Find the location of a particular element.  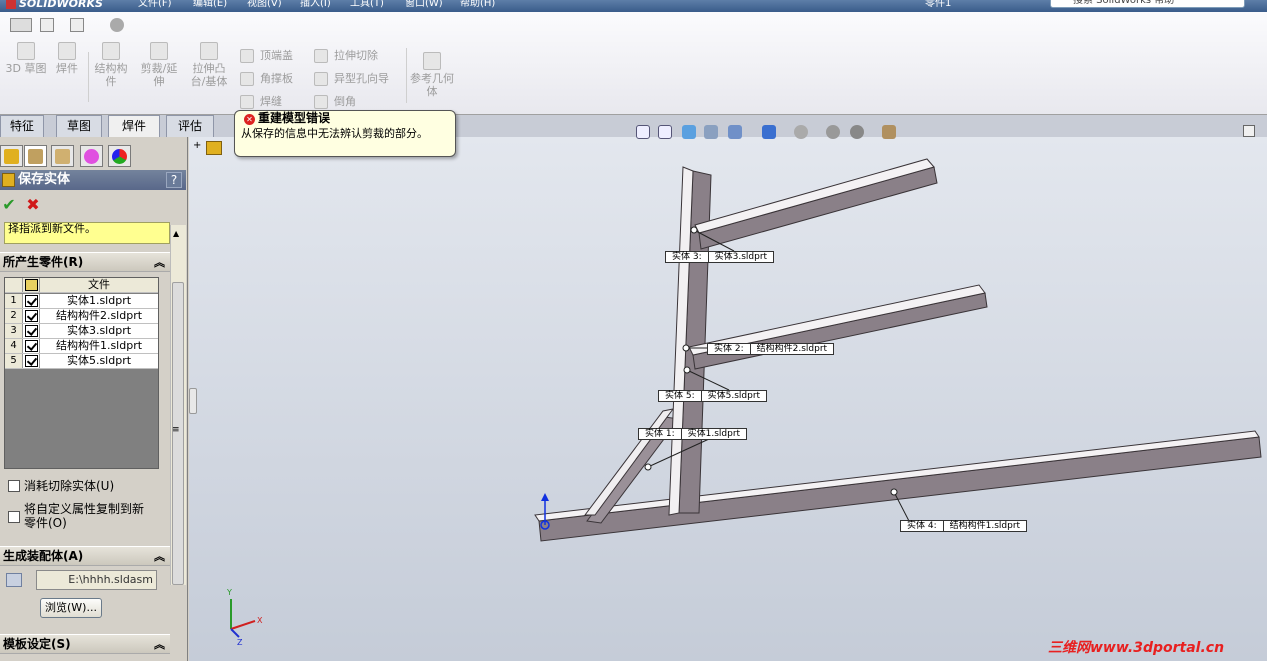

cancel-button: ✖ is located at coordinates (33, 205).